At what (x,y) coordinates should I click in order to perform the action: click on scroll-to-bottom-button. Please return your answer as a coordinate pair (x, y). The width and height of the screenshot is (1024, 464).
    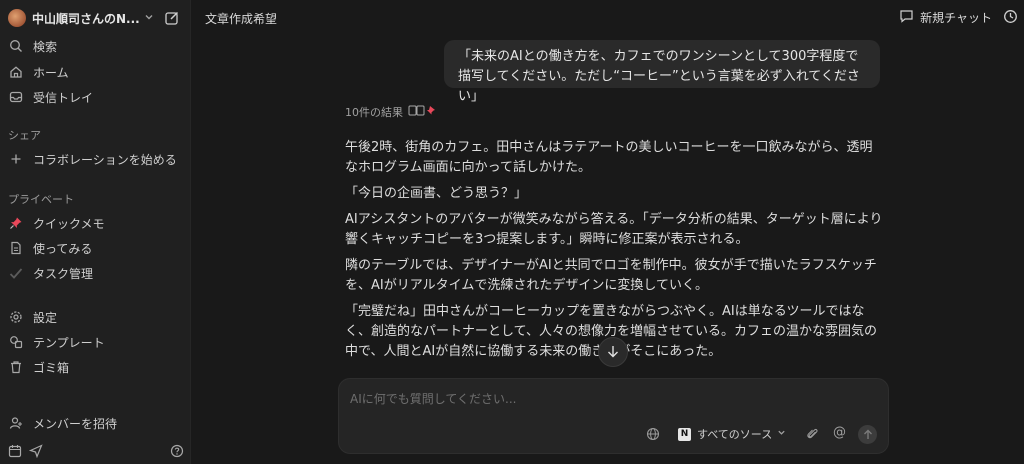
    Looking at the image, I should click on (613, 352).